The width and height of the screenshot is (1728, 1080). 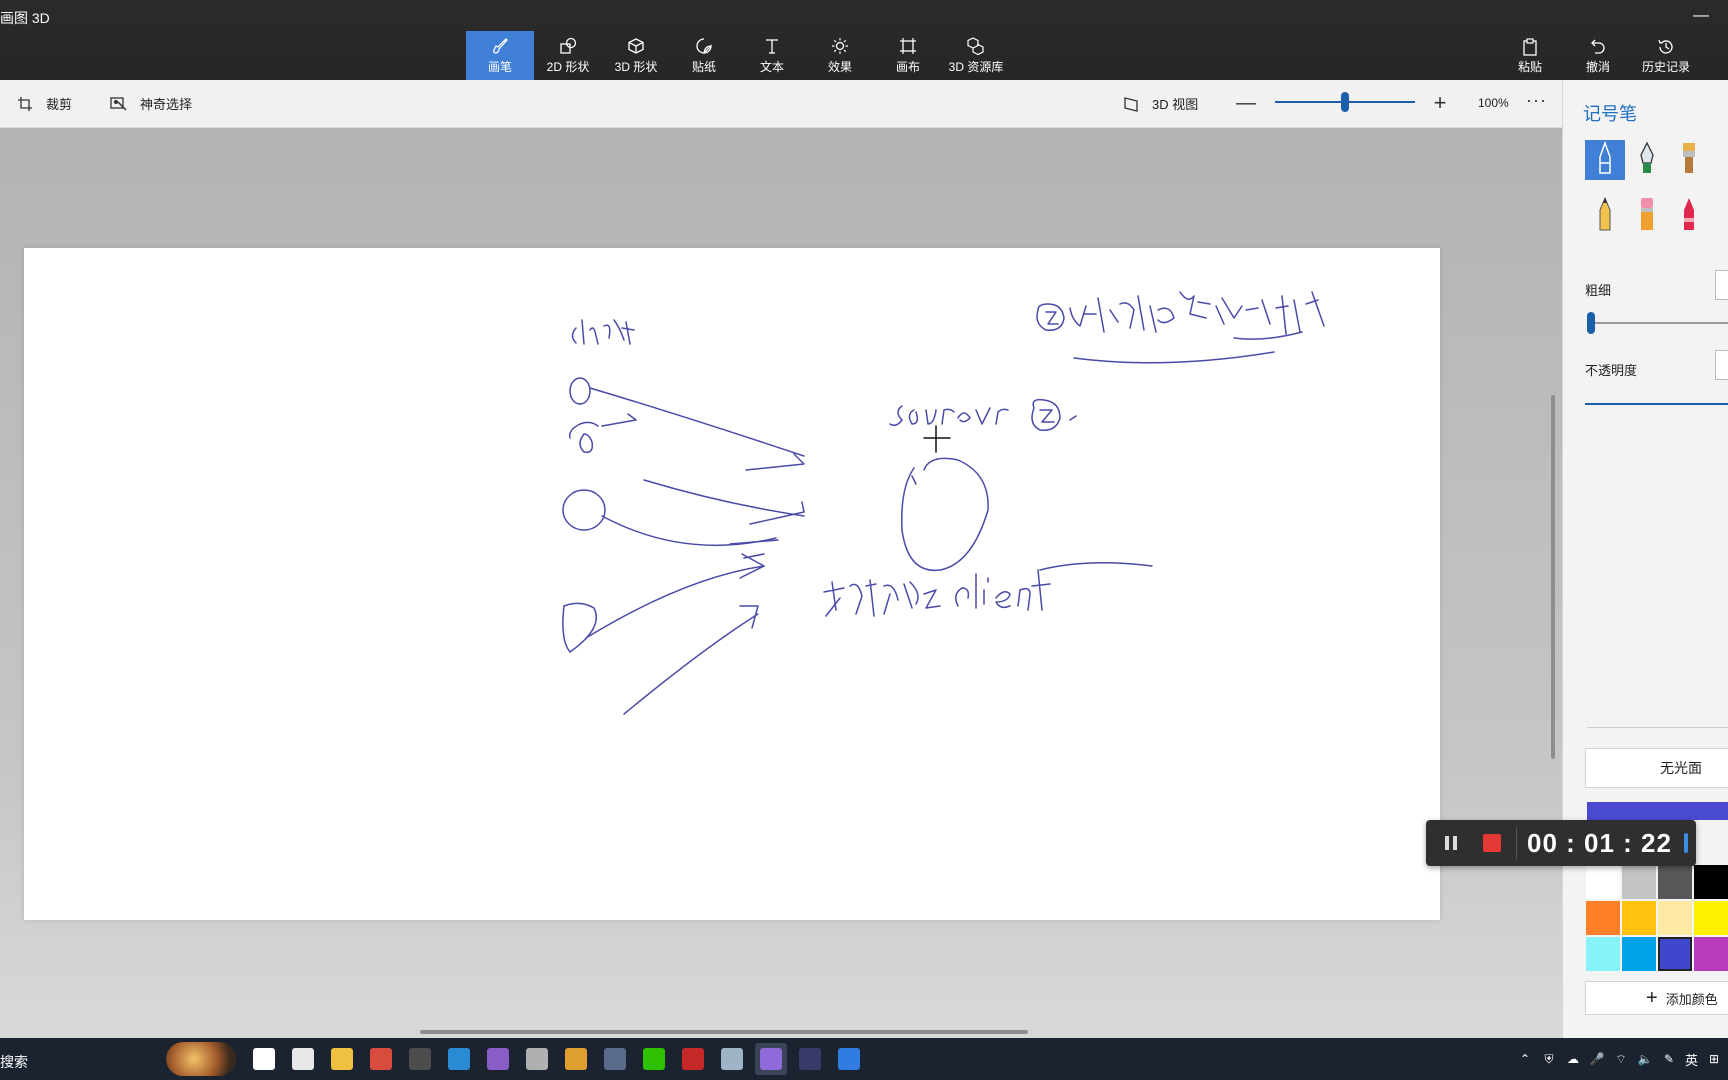 I want to click on tab-label: 3D 形状, so click(x=636, y=67).